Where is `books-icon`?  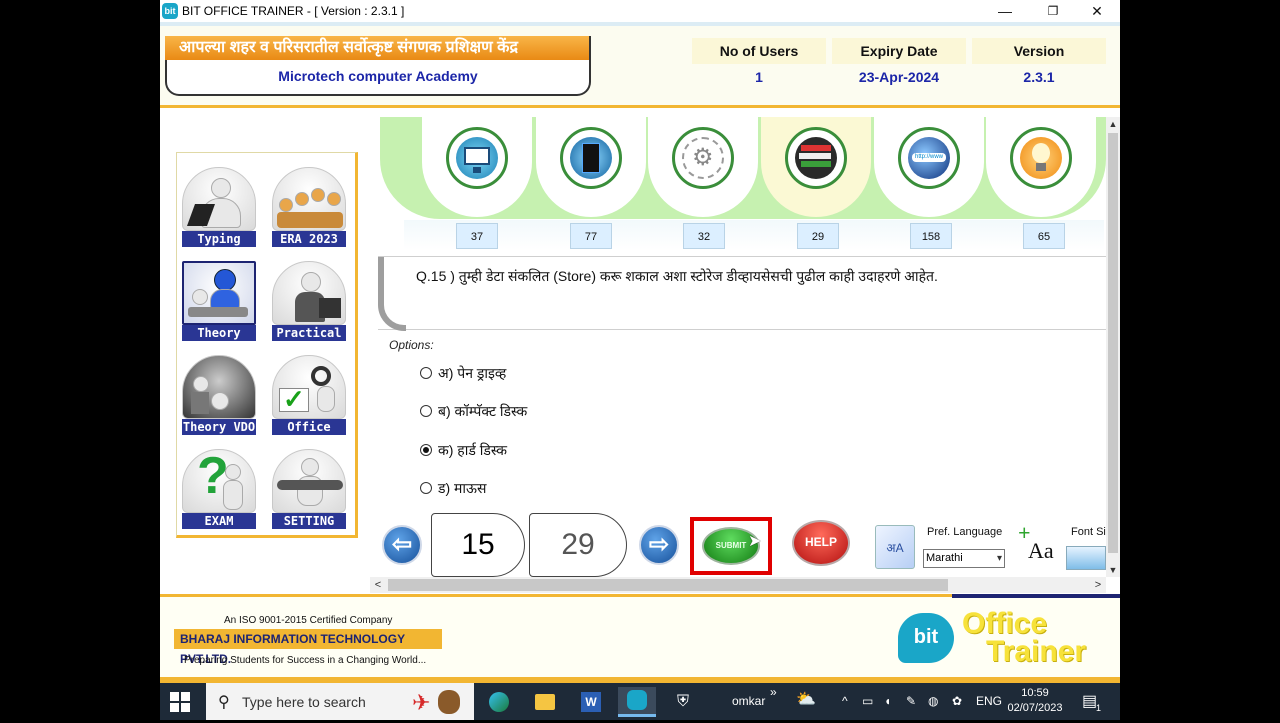 books-icon is located at coordinates (816, 158).